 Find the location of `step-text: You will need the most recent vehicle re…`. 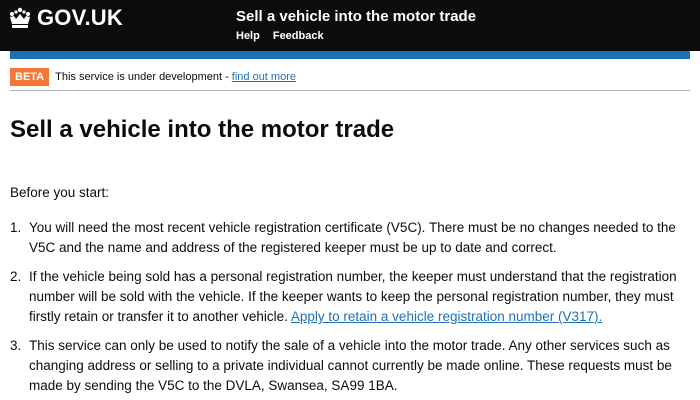

step-text: You will need the most recent vehicle re… is located at coordinates (360, 238).